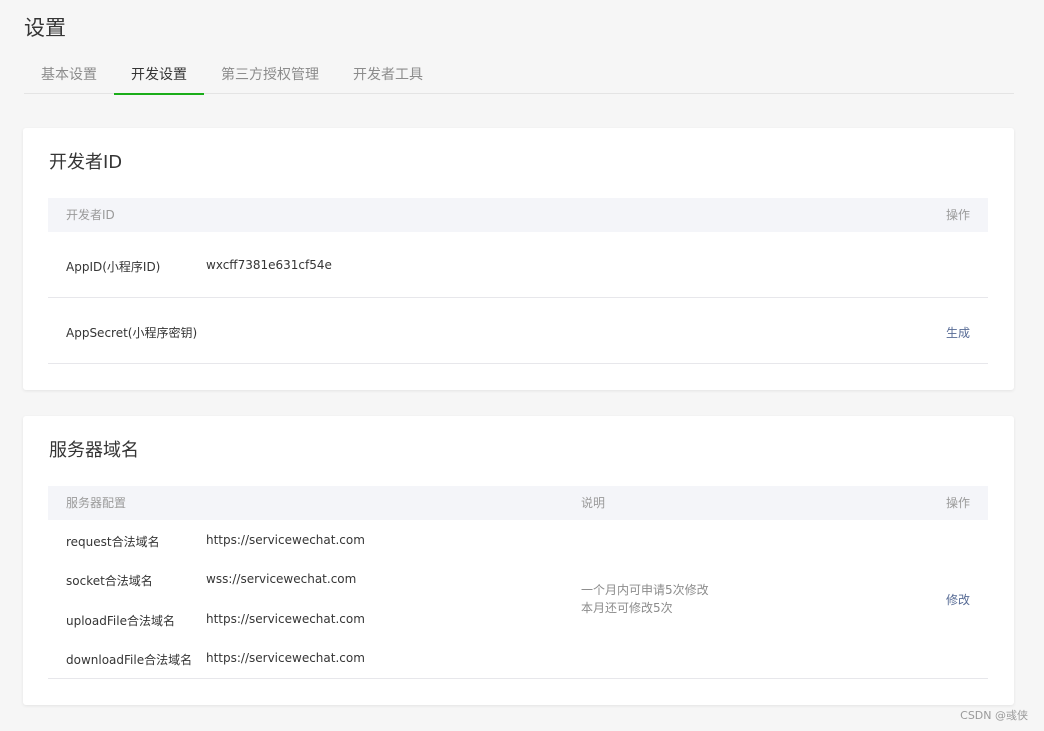 This screenshot has width=1044, height=731. I want to click on appid-value: wxcff7381e631cf54e, so click(269, 265).